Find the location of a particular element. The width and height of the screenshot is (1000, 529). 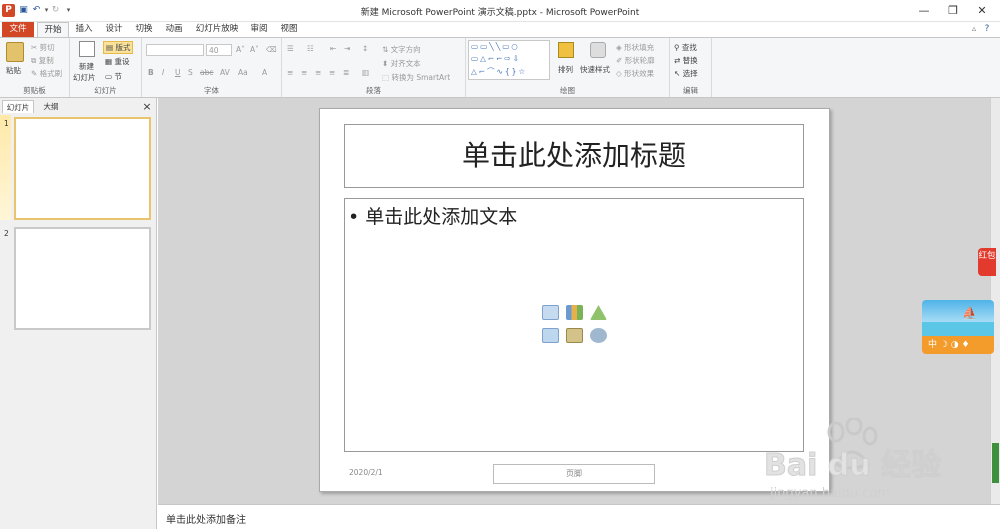

shape-fill-button: ◈ 形状填充 is located at coordinates (635, 47).